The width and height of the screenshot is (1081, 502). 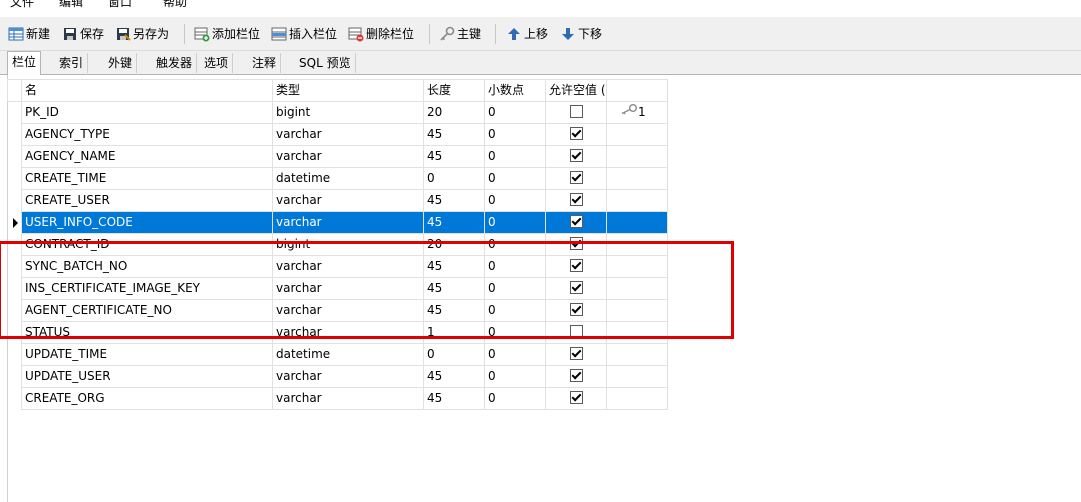 I want to click on field-name-cell: AGENT_CERTIFICATE_NO, so click(x=147, y=310).